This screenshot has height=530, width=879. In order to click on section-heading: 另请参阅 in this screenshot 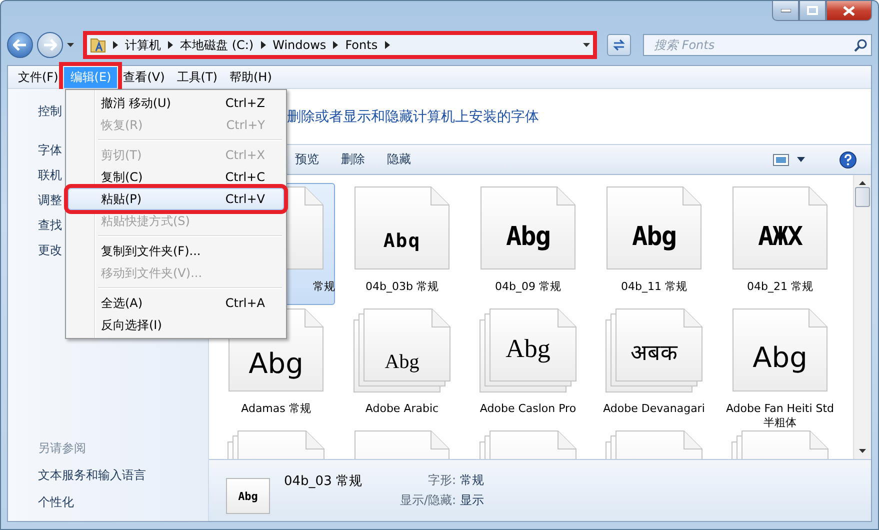, I will do `click(62, 448)`.